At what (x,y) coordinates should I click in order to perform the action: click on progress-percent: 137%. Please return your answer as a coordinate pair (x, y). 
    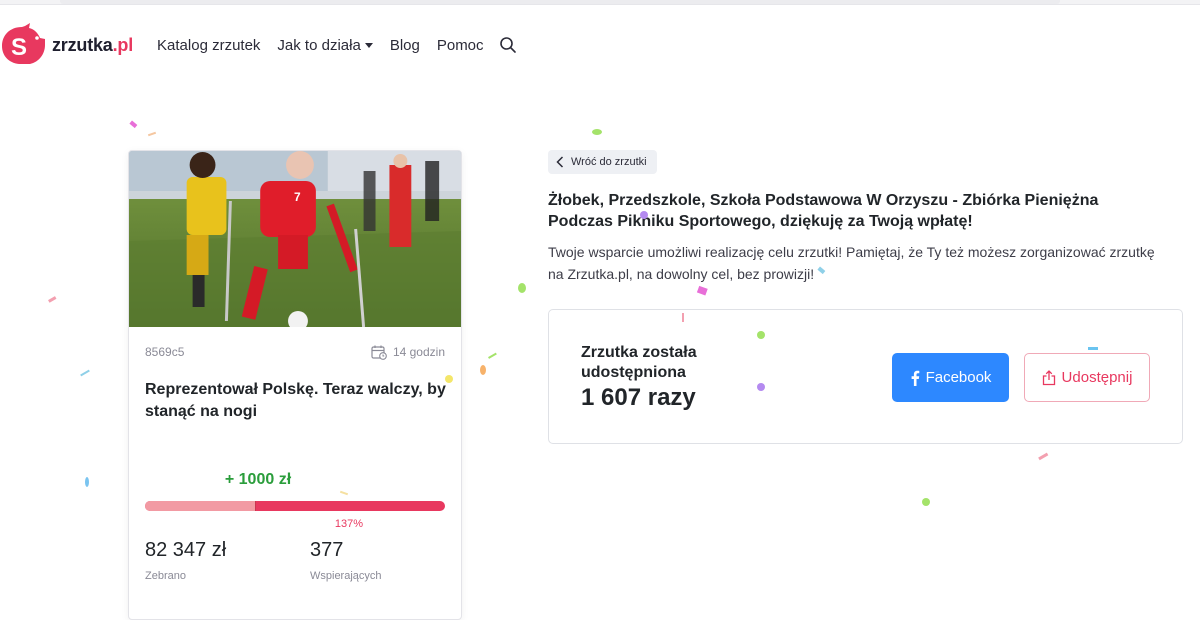
    Looking at the image, I should click on (348, 524).